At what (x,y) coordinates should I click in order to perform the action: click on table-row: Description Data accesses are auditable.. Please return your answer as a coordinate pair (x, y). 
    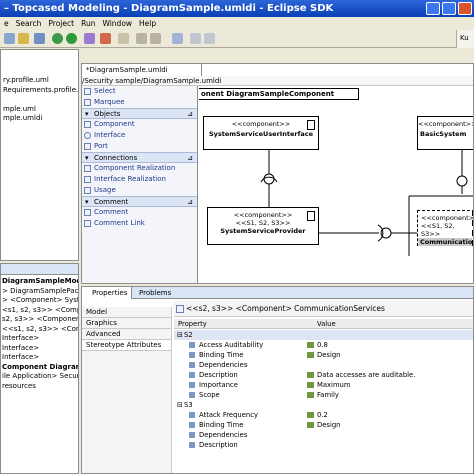
    Looking at the image, I should click on (323, 375).